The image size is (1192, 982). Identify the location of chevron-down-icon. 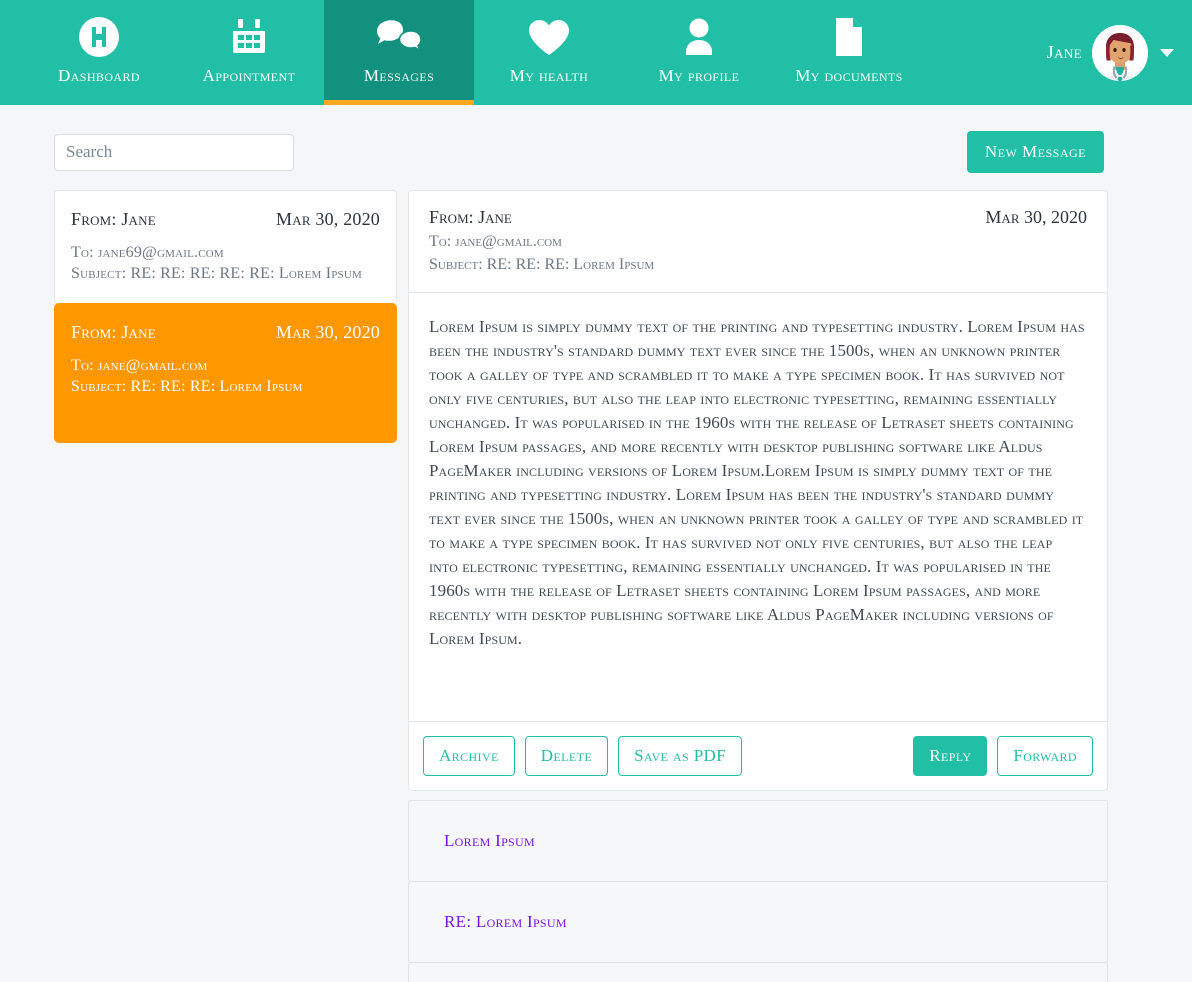
(1167, 52).